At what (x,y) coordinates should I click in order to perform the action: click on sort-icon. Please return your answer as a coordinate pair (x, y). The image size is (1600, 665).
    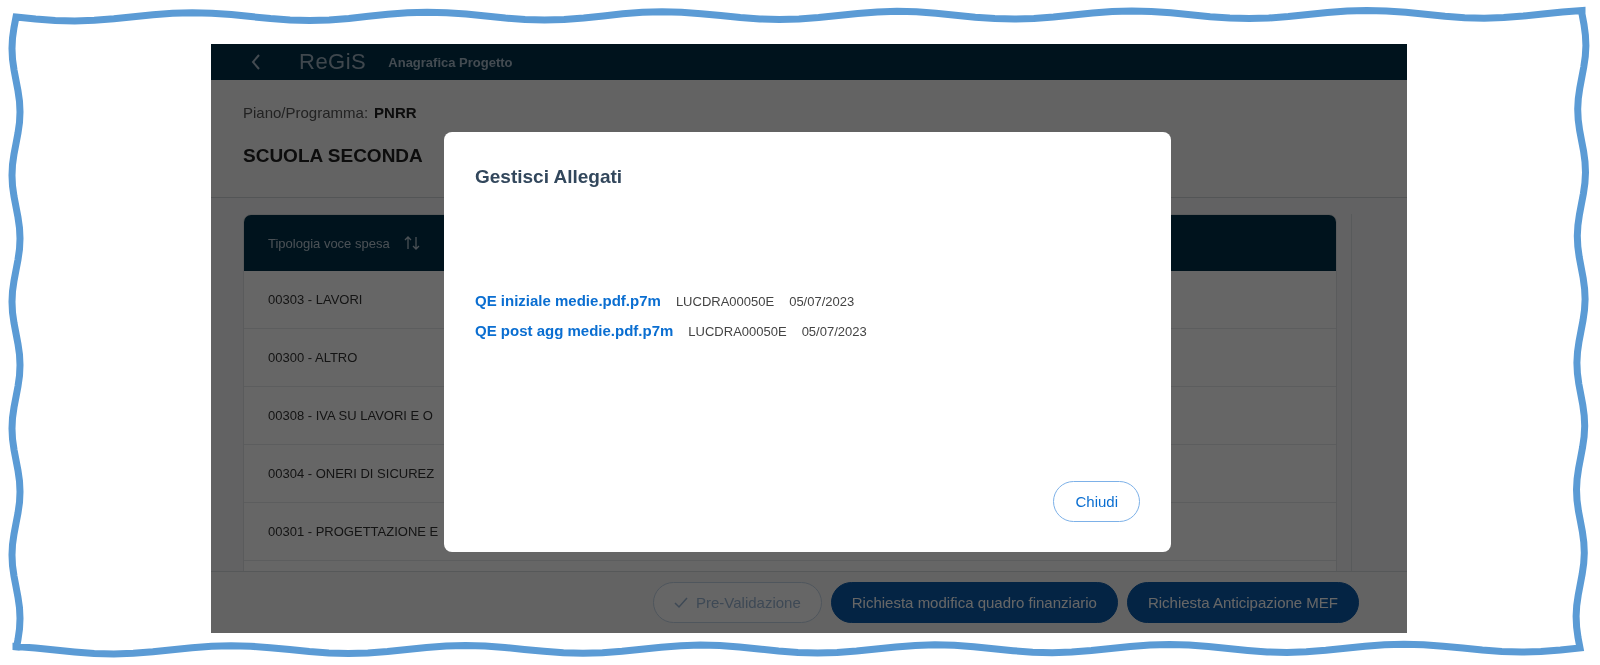
    Looking at the image, I should click on (411, 243).